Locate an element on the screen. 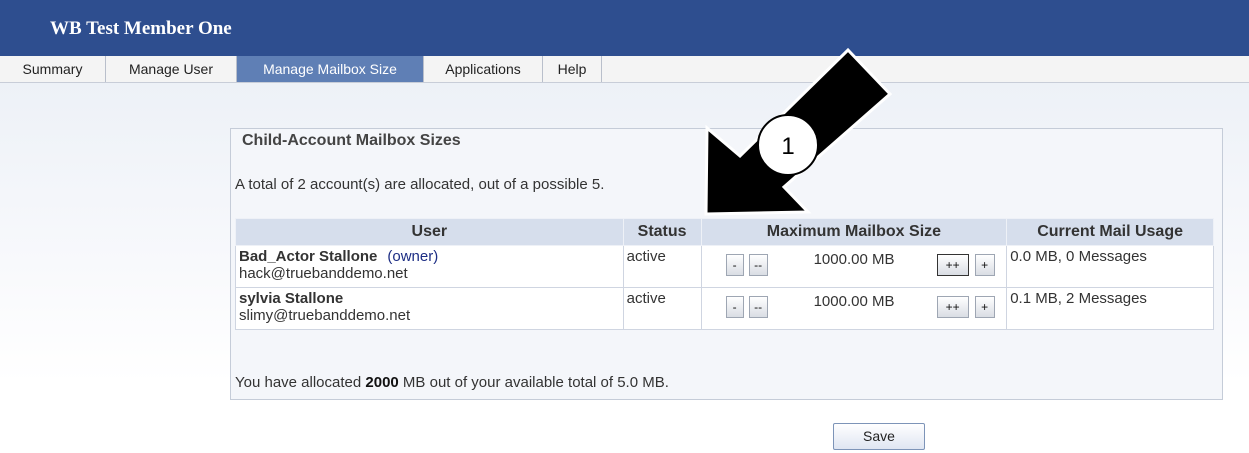 The height and width of the screenshot is (453, 1249). annotation-arrow: 1 is located at coordinates (798, 131).